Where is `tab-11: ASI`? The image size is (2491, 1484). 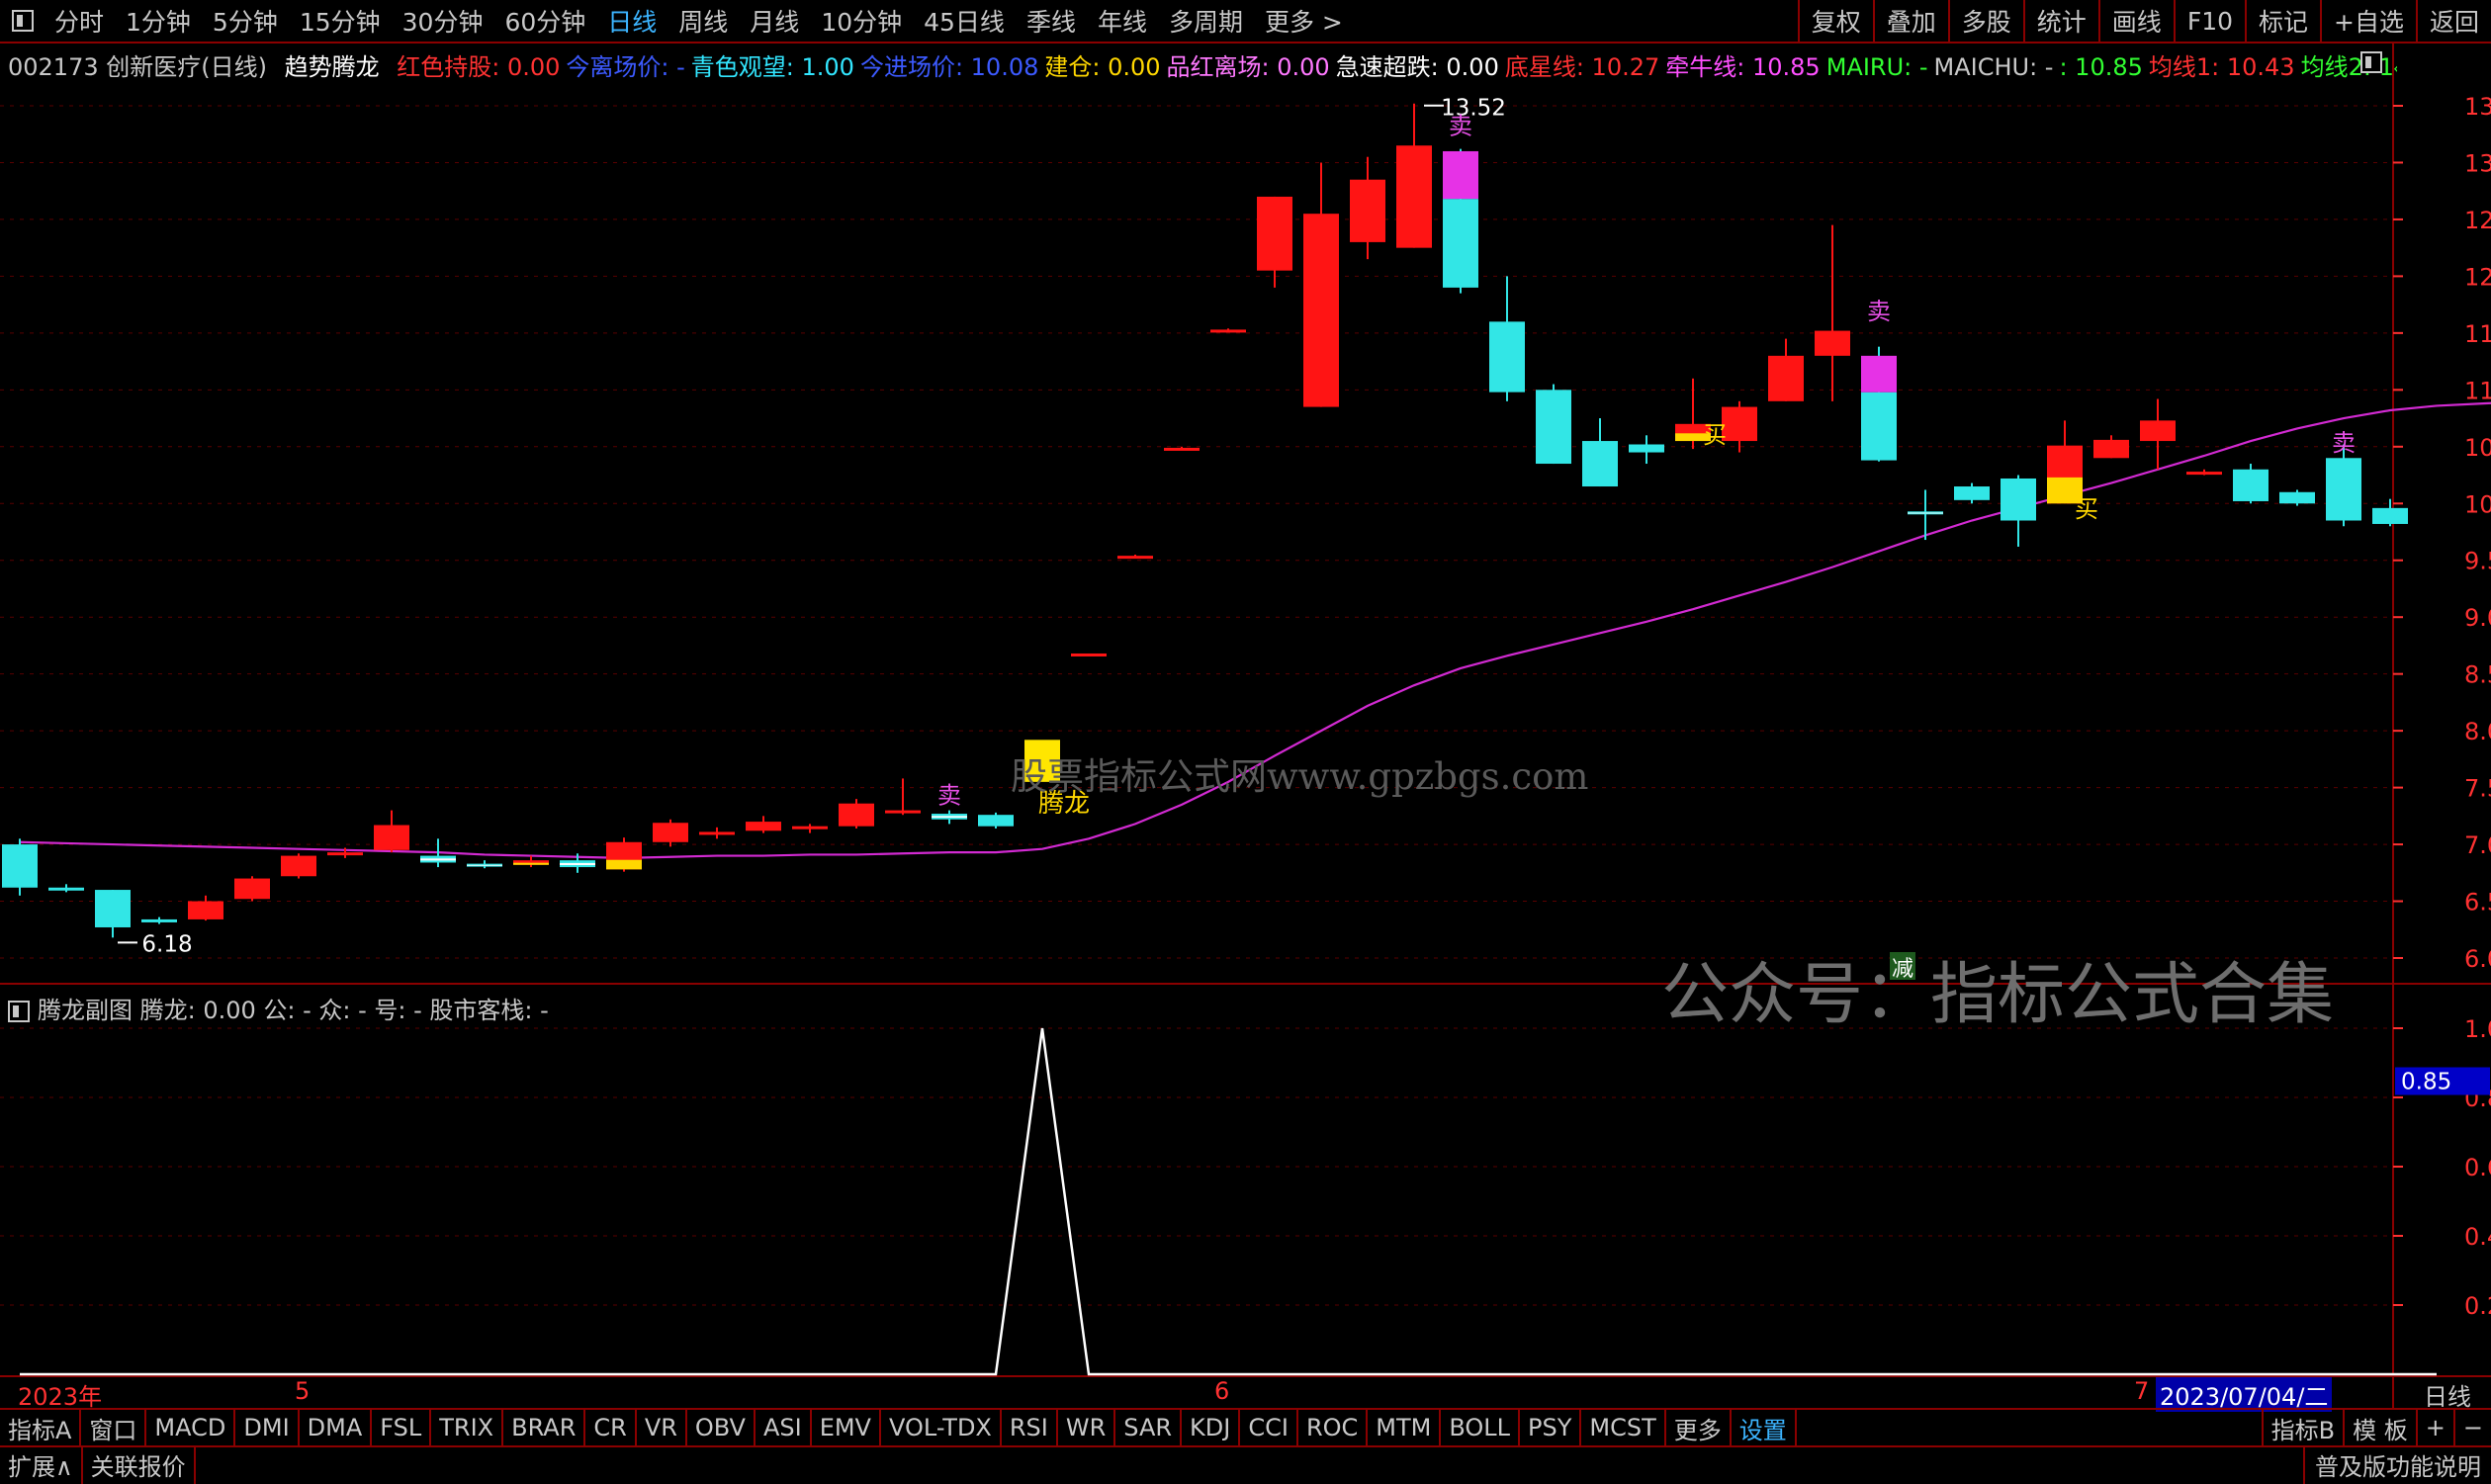
tab-11: ASI is located at coordinates (784, 1427).